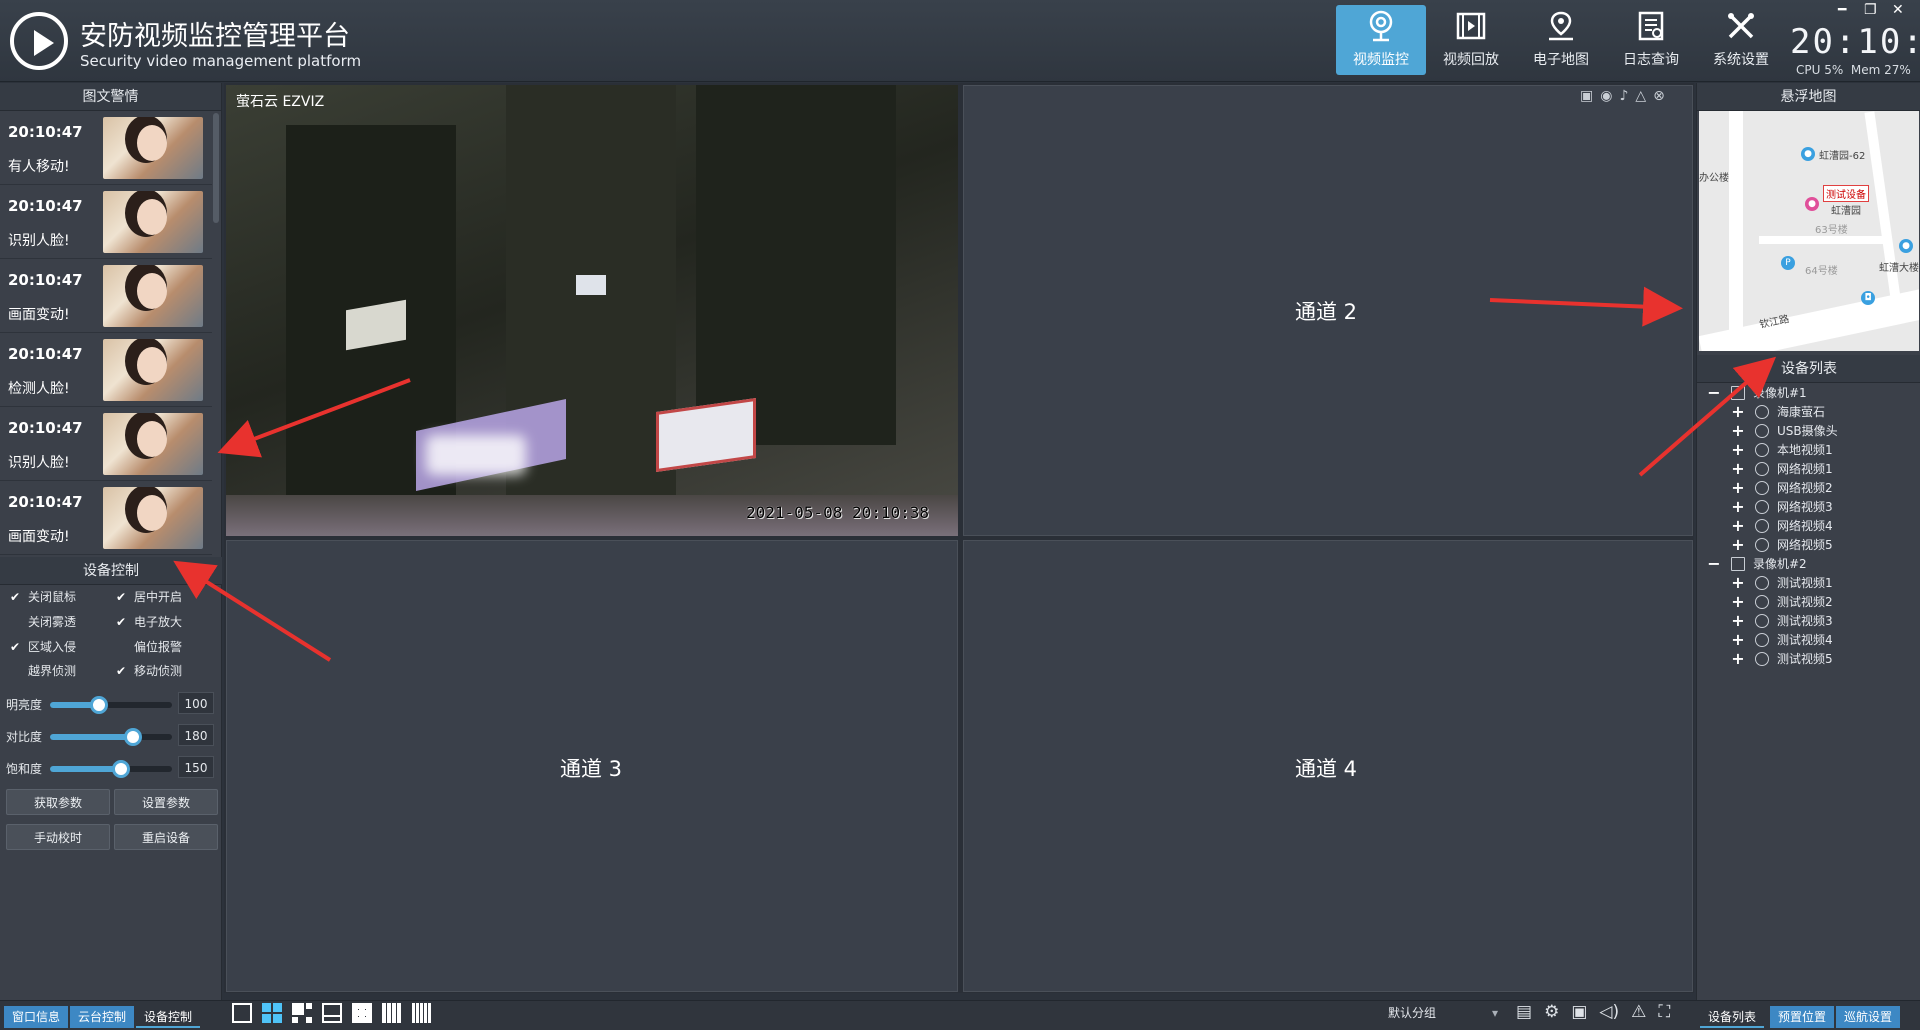  What do you see at coordinates (148, 646) in the screenshot?
I see `check-offset-alarm: 偏位报警` at bounding box center [148, 646].